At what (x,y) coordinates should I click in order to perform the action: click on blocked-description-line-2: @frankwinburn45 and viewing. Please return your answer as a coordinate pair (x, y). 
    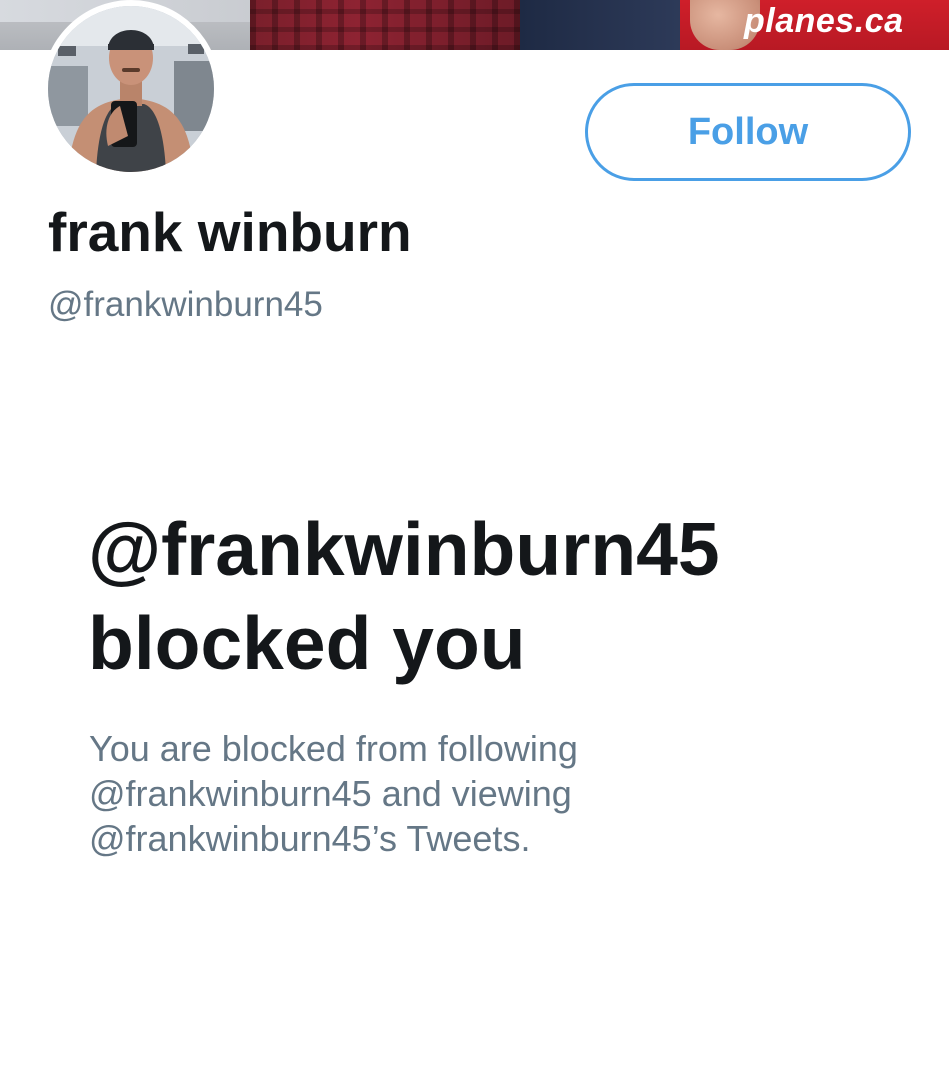
    Looking at the image, I should click on (330, 793).